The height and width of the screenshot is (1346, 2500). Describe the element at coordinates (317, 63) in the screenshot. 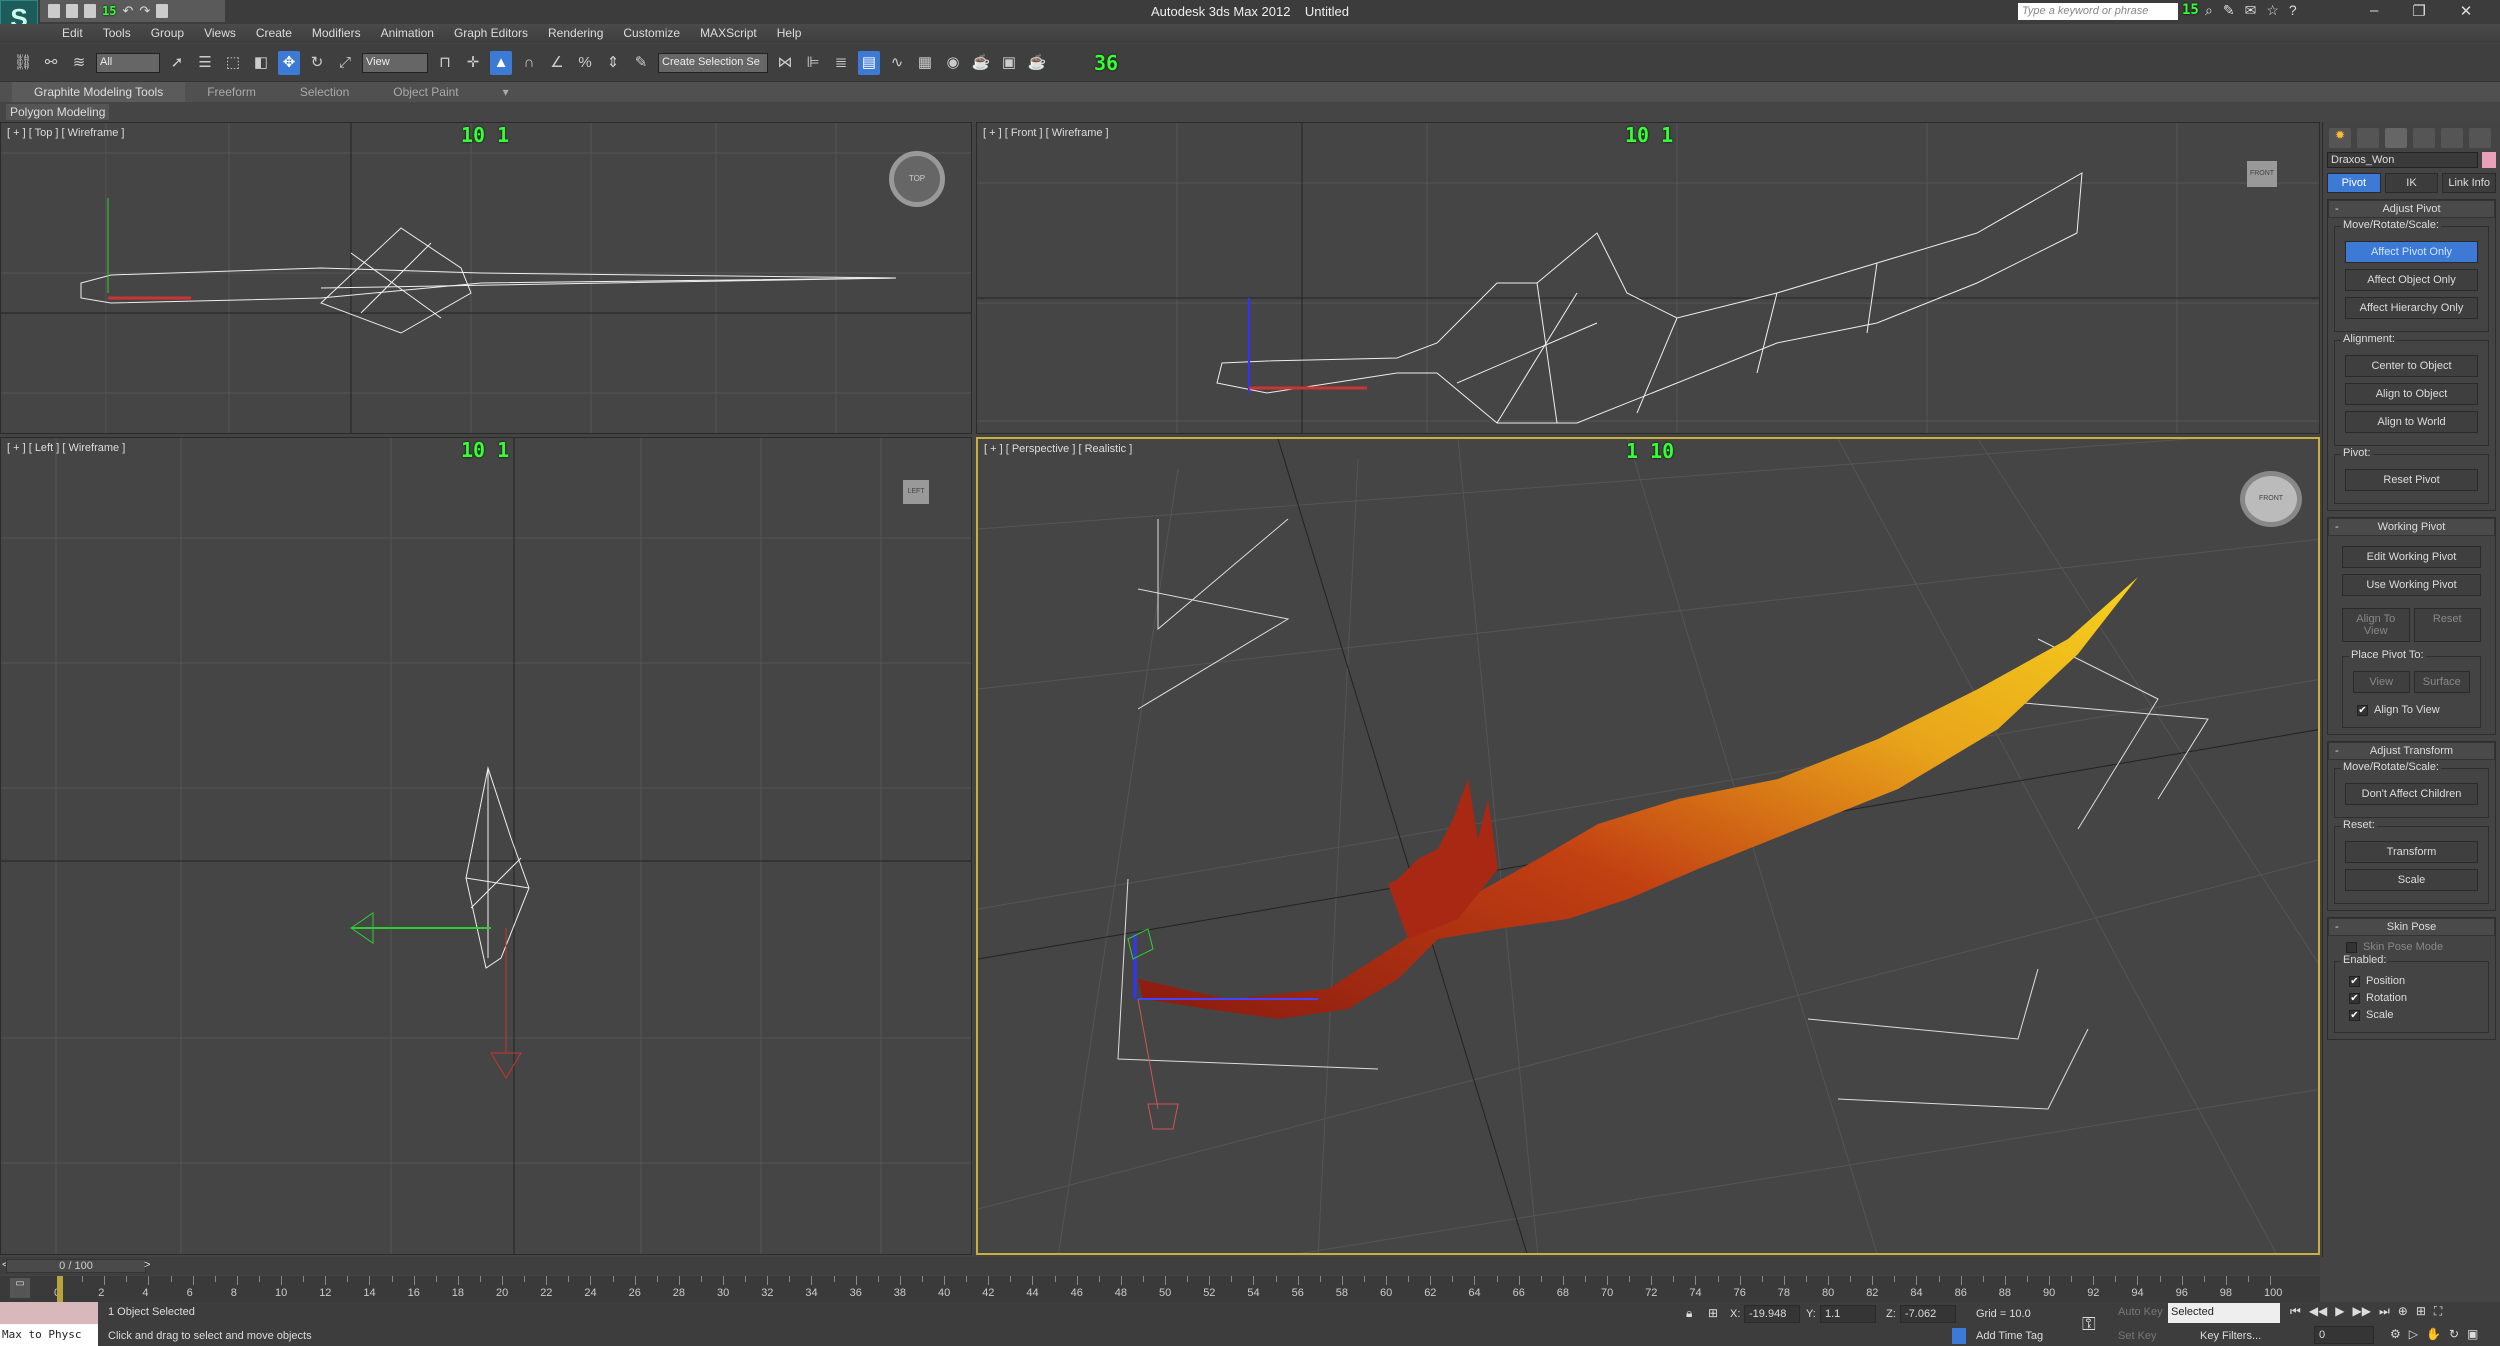

I see `select-and-rotate-icon: ↻` at that location.